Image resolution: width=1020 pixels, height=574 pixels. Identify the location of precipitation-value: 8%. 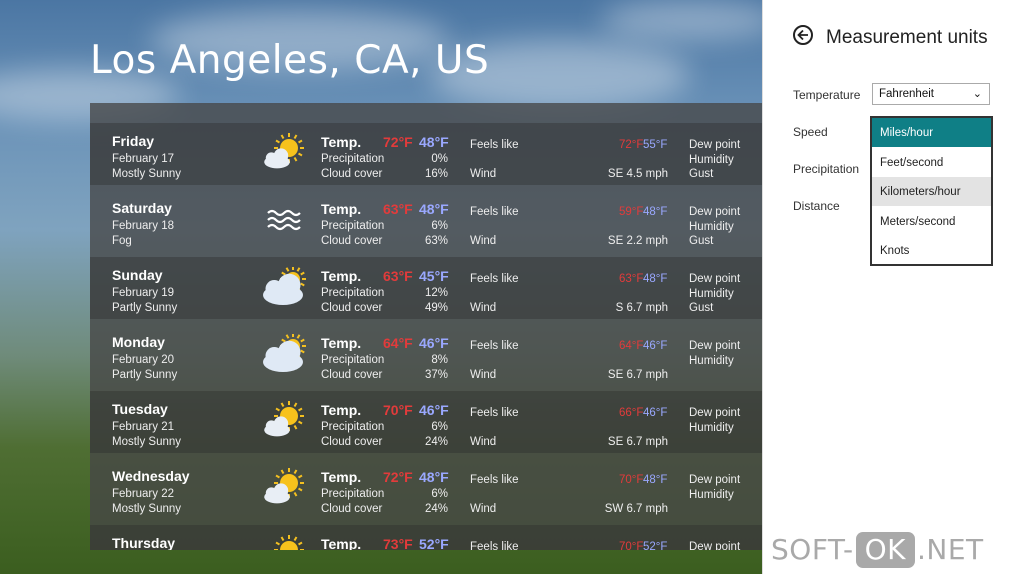
(439, 360).